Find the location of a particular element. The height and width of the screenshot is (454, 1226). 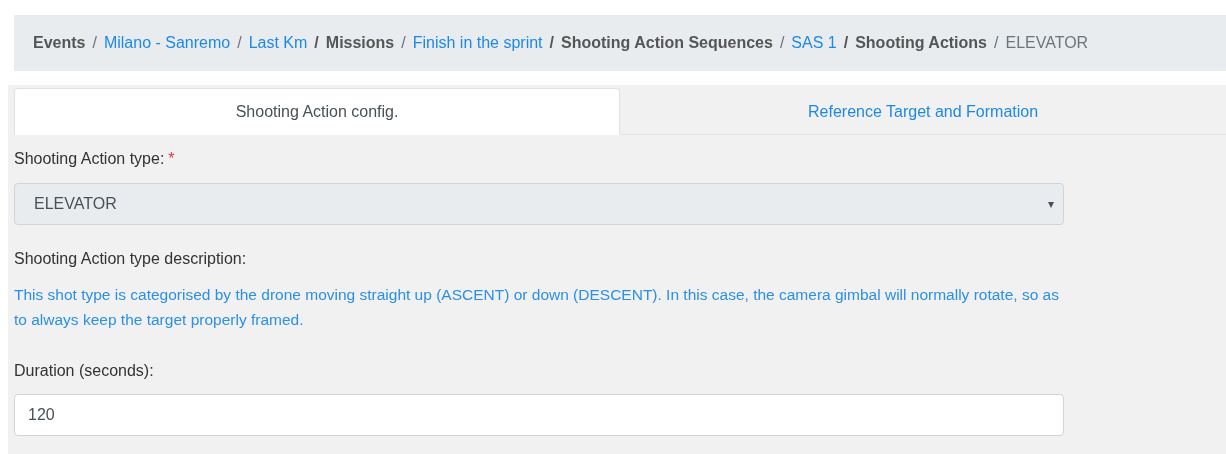

field-label: Duration (seconds): is located at coordinates (84, 371).